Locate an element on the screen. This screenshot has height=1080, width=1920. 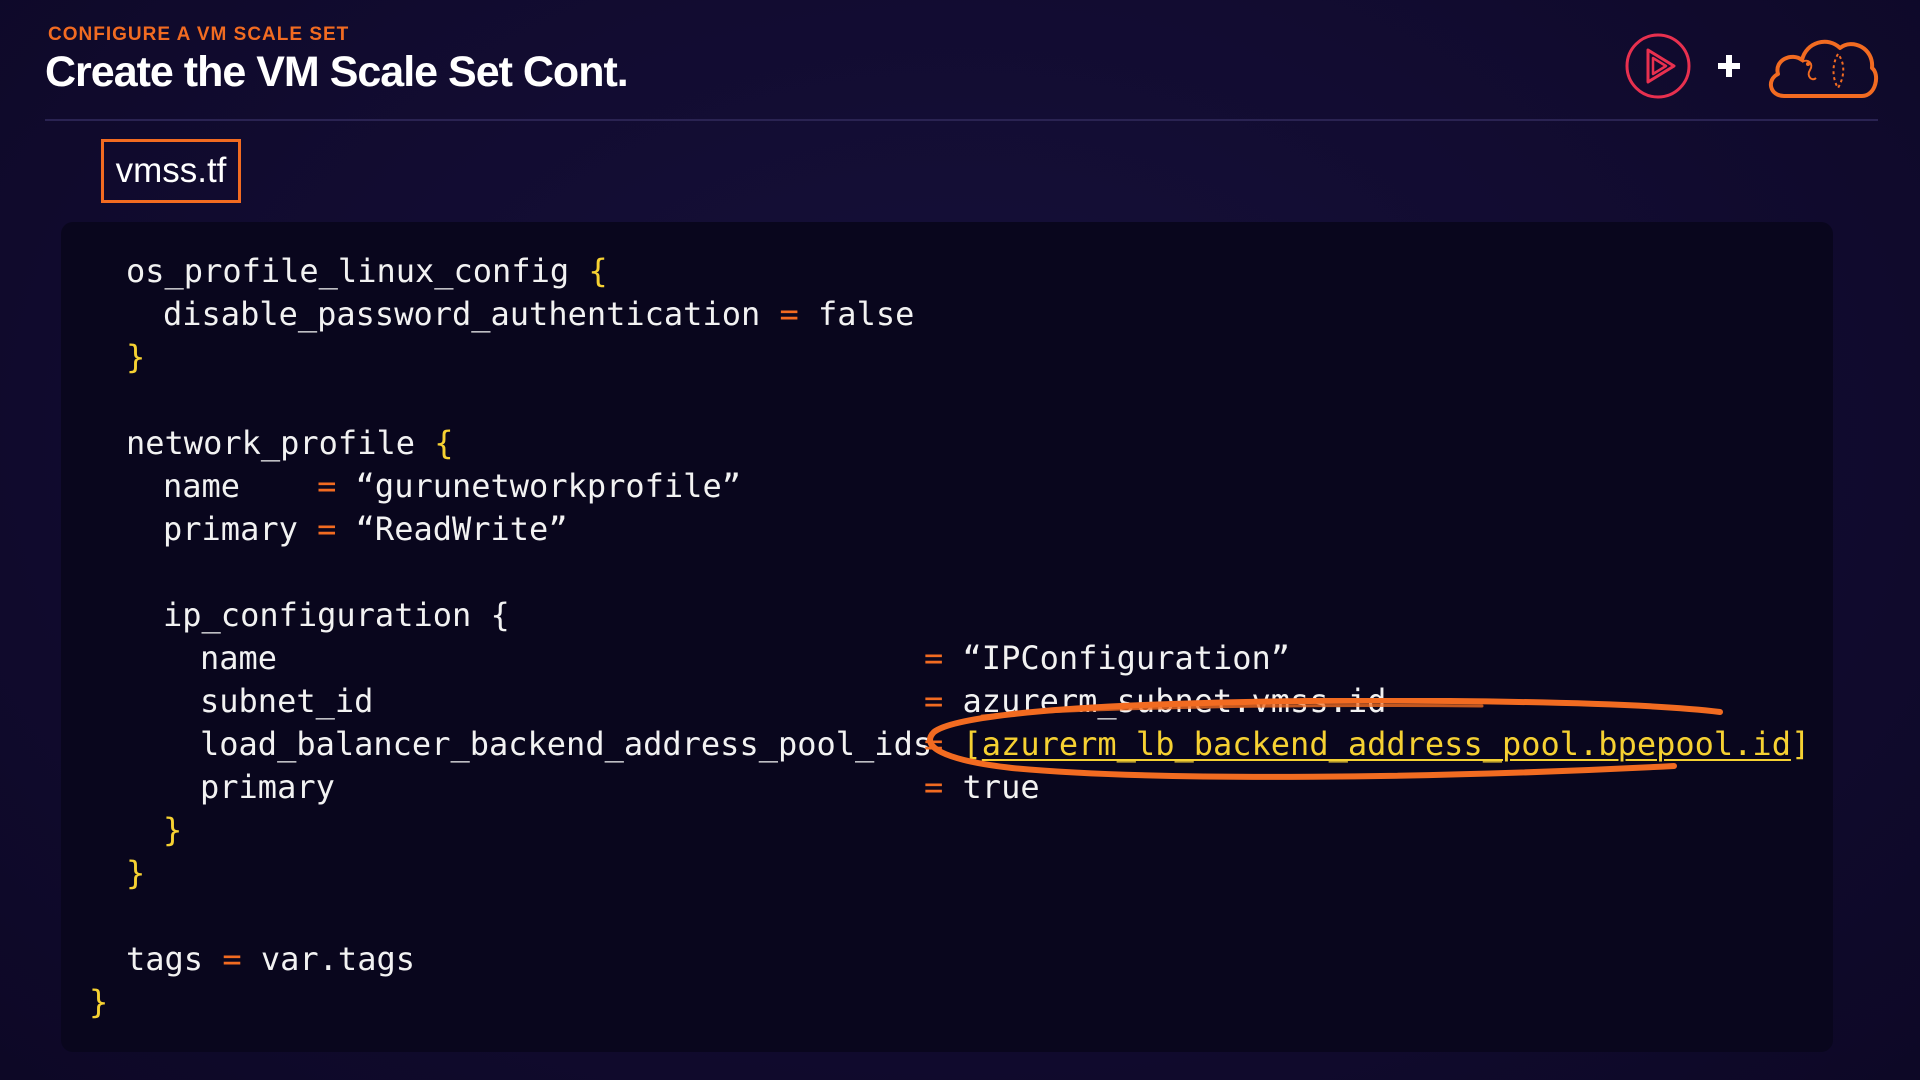
code-line: disable_password_authentication = false is located at coordinates (538, 314).